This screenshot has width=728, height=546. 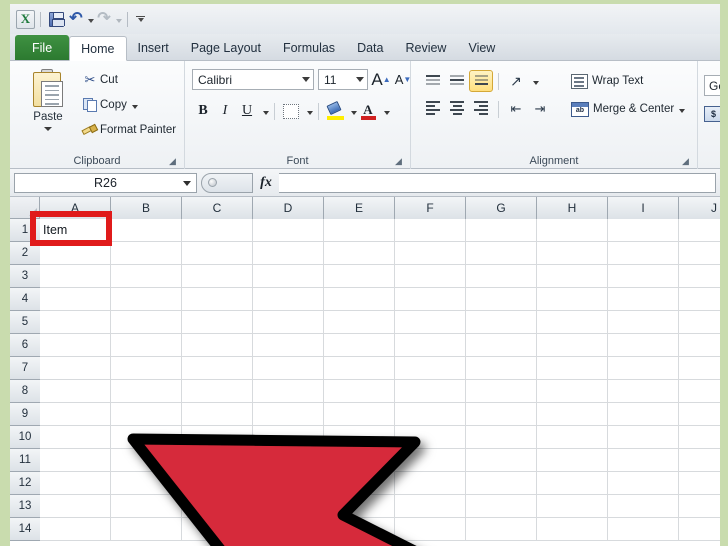 I want to click on cell-j2, so click(x=699, y=253).